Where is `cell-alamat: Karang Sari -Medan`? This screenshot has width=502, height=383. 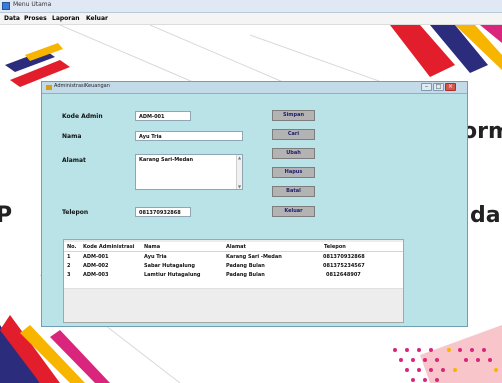
cell-alamat: Karang Sari -Medan is located at coordinates (254, 257).